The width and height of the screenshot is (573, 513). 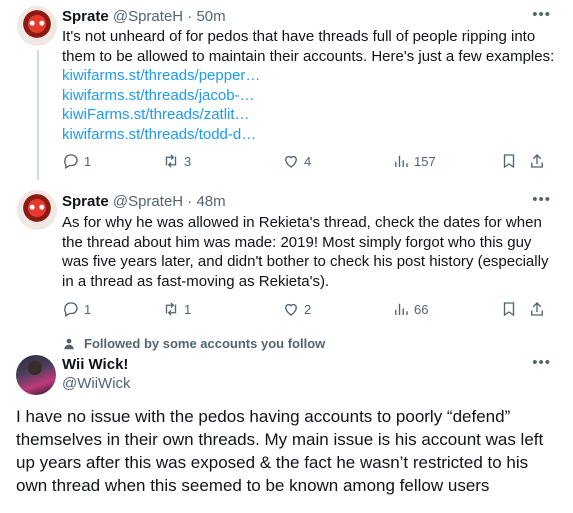 What do you see at coordinates (206, 16) in the screenshot?
I see `timestamp: · 50m` at bounding box center [206, 16].